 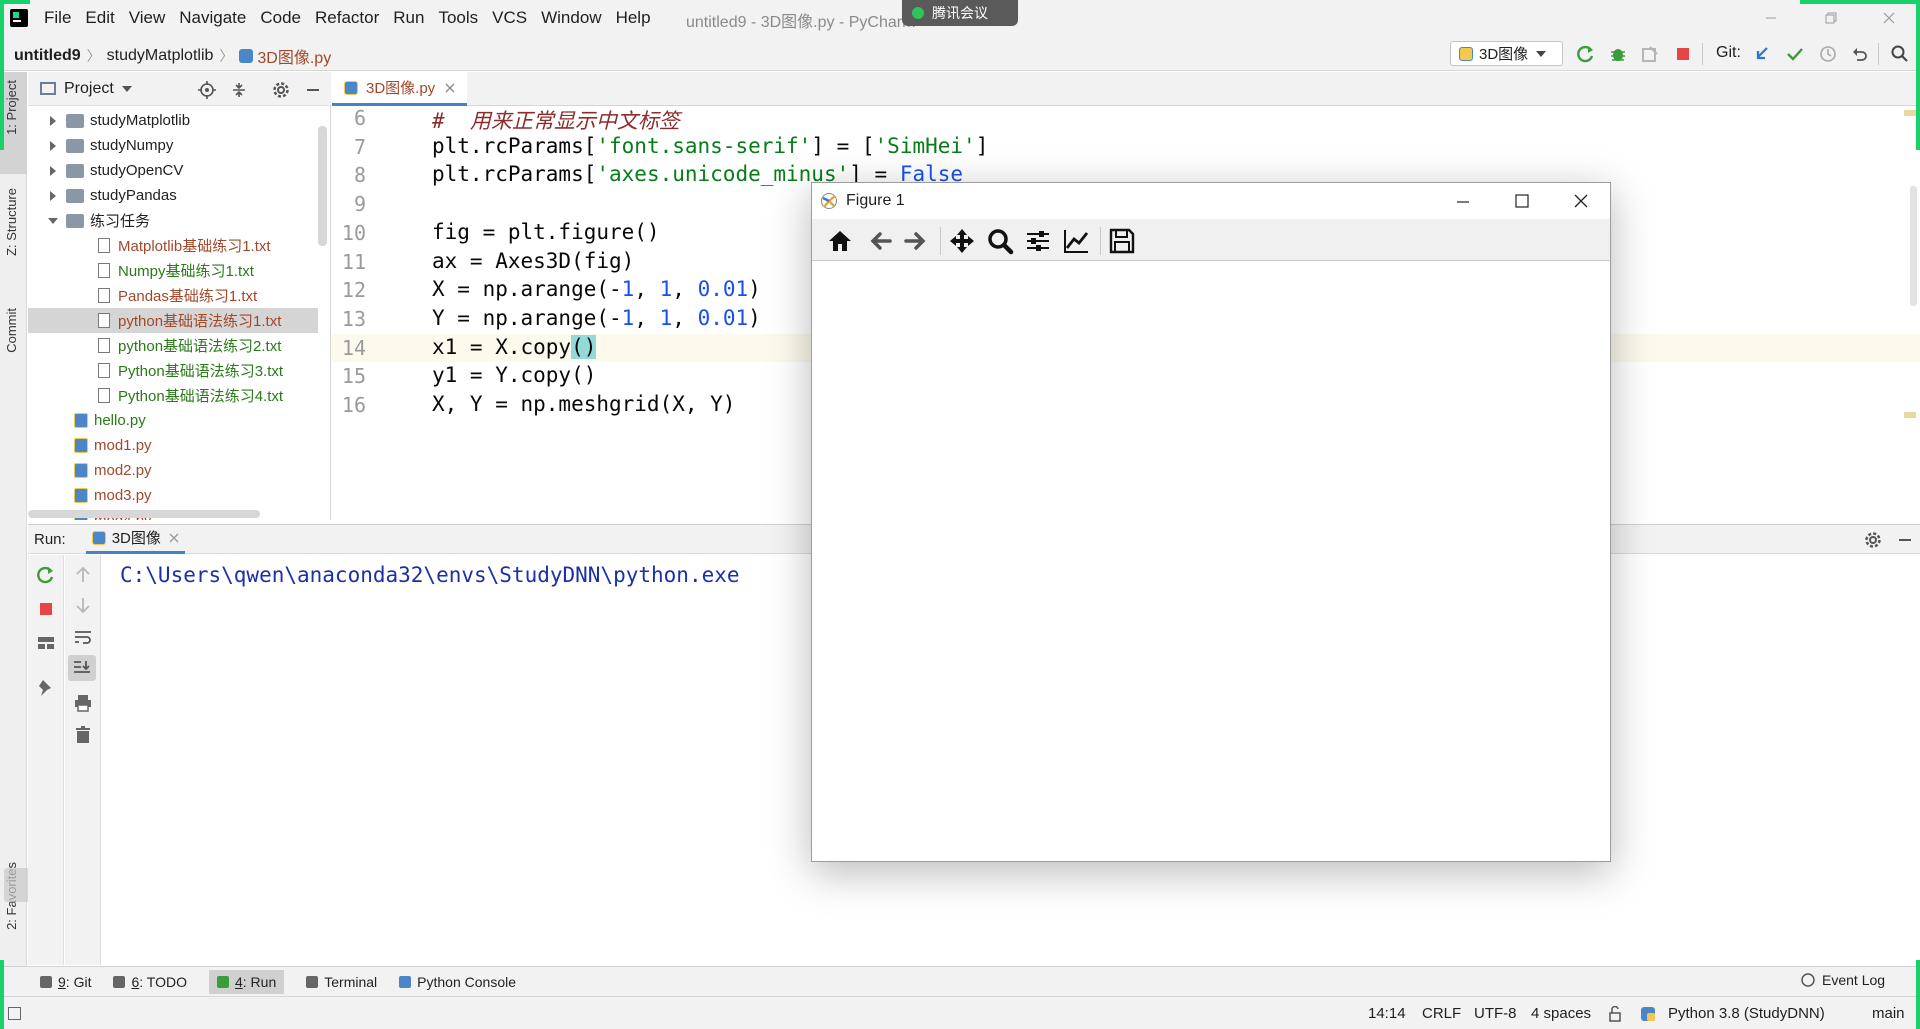 I want to click on trash-icon, so click(x=83, y=735).